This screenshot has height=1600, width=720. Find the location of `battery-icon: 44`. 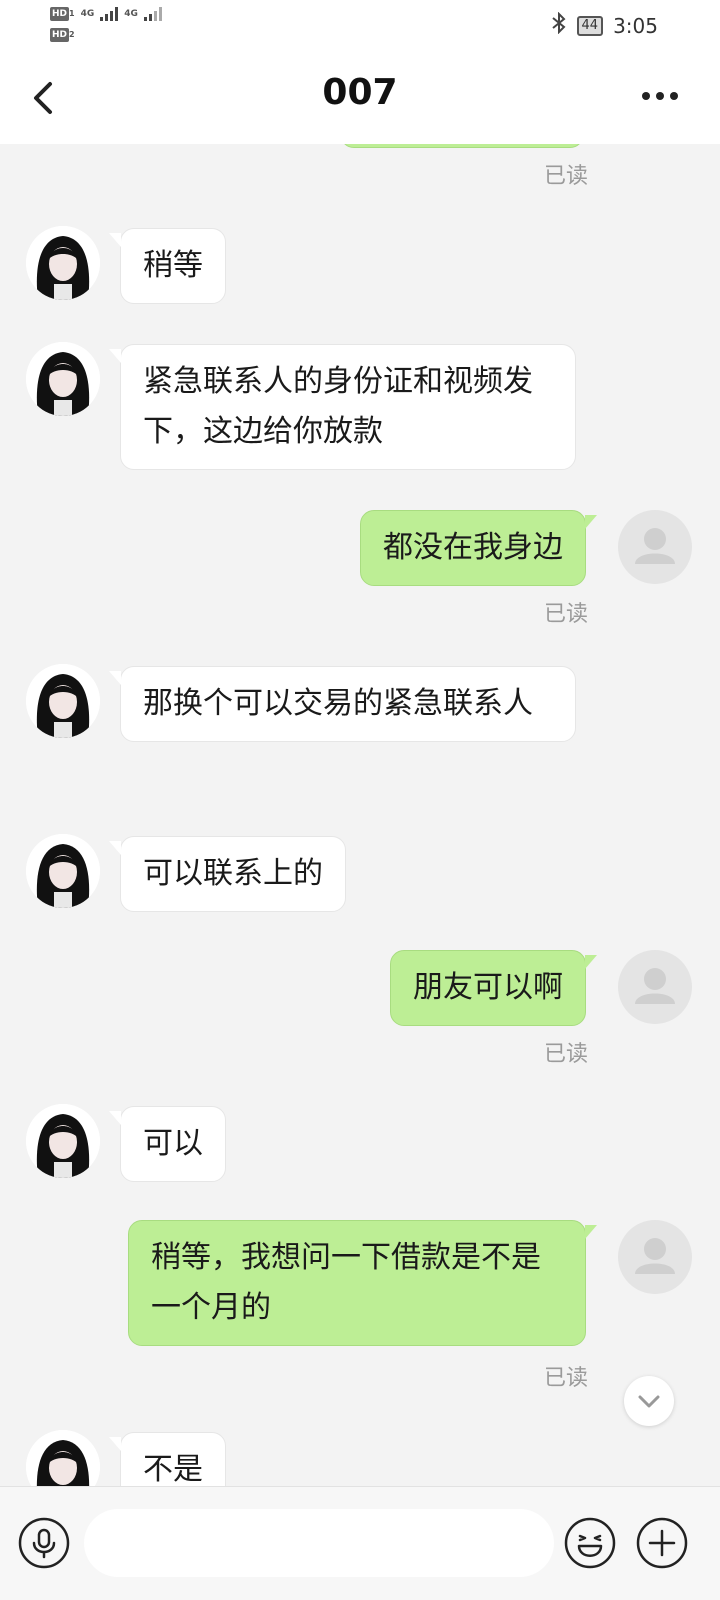

battery-icon: 44 is located at coordinates (590, 25).